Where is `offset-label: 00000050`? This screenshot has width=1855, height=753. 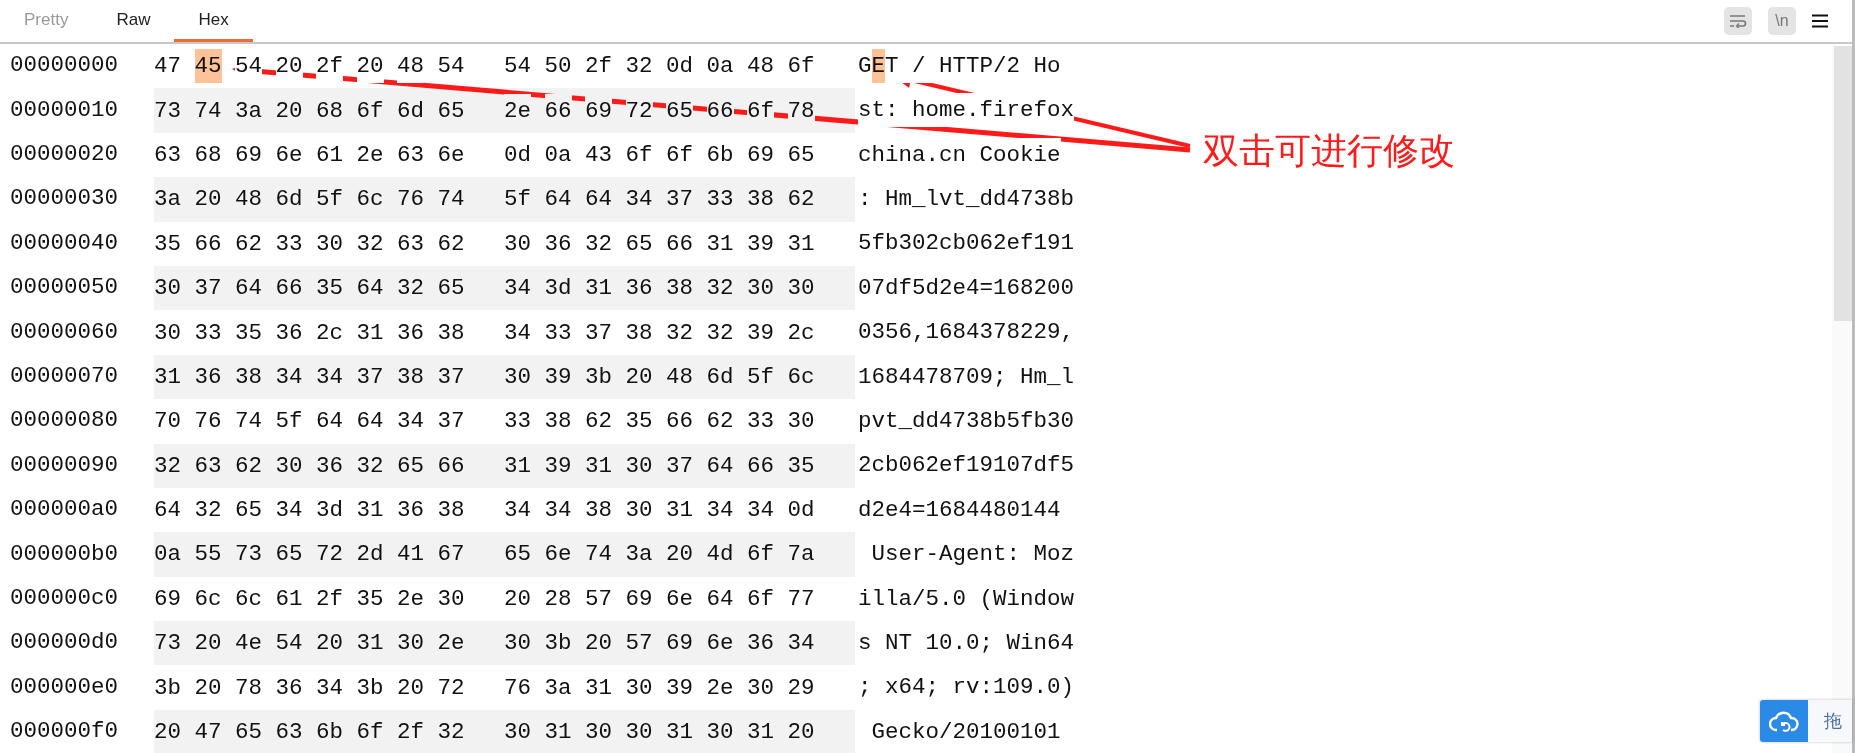 offset-label: 00000050 is located at coordinates (64, 288).